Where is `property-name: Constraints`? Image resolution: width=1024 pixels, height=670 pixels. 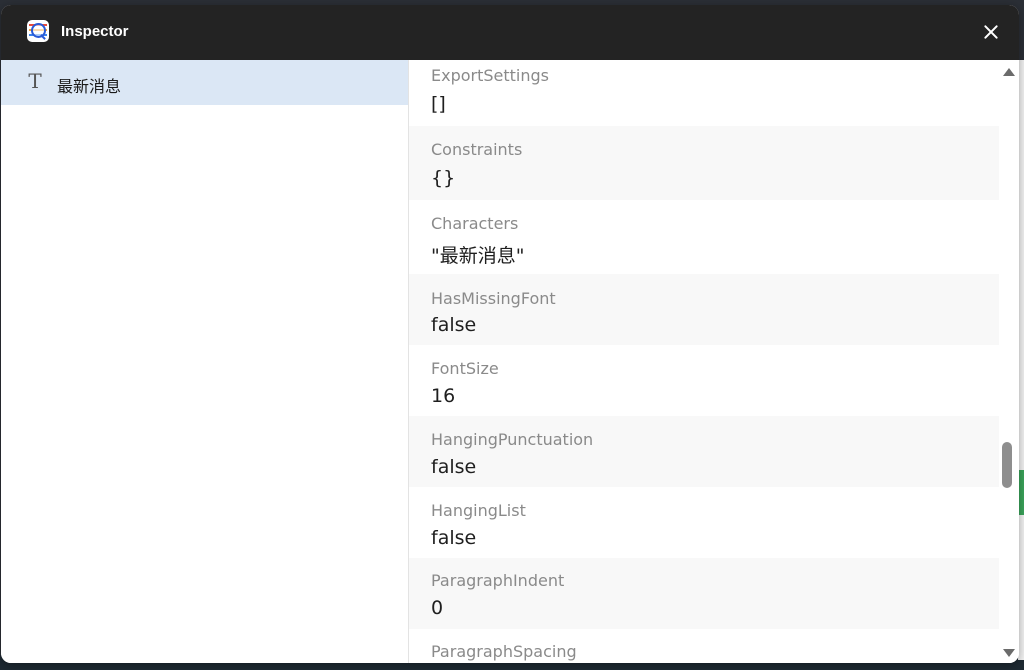
property-name: Constraints is located at coordinates (477, 149).